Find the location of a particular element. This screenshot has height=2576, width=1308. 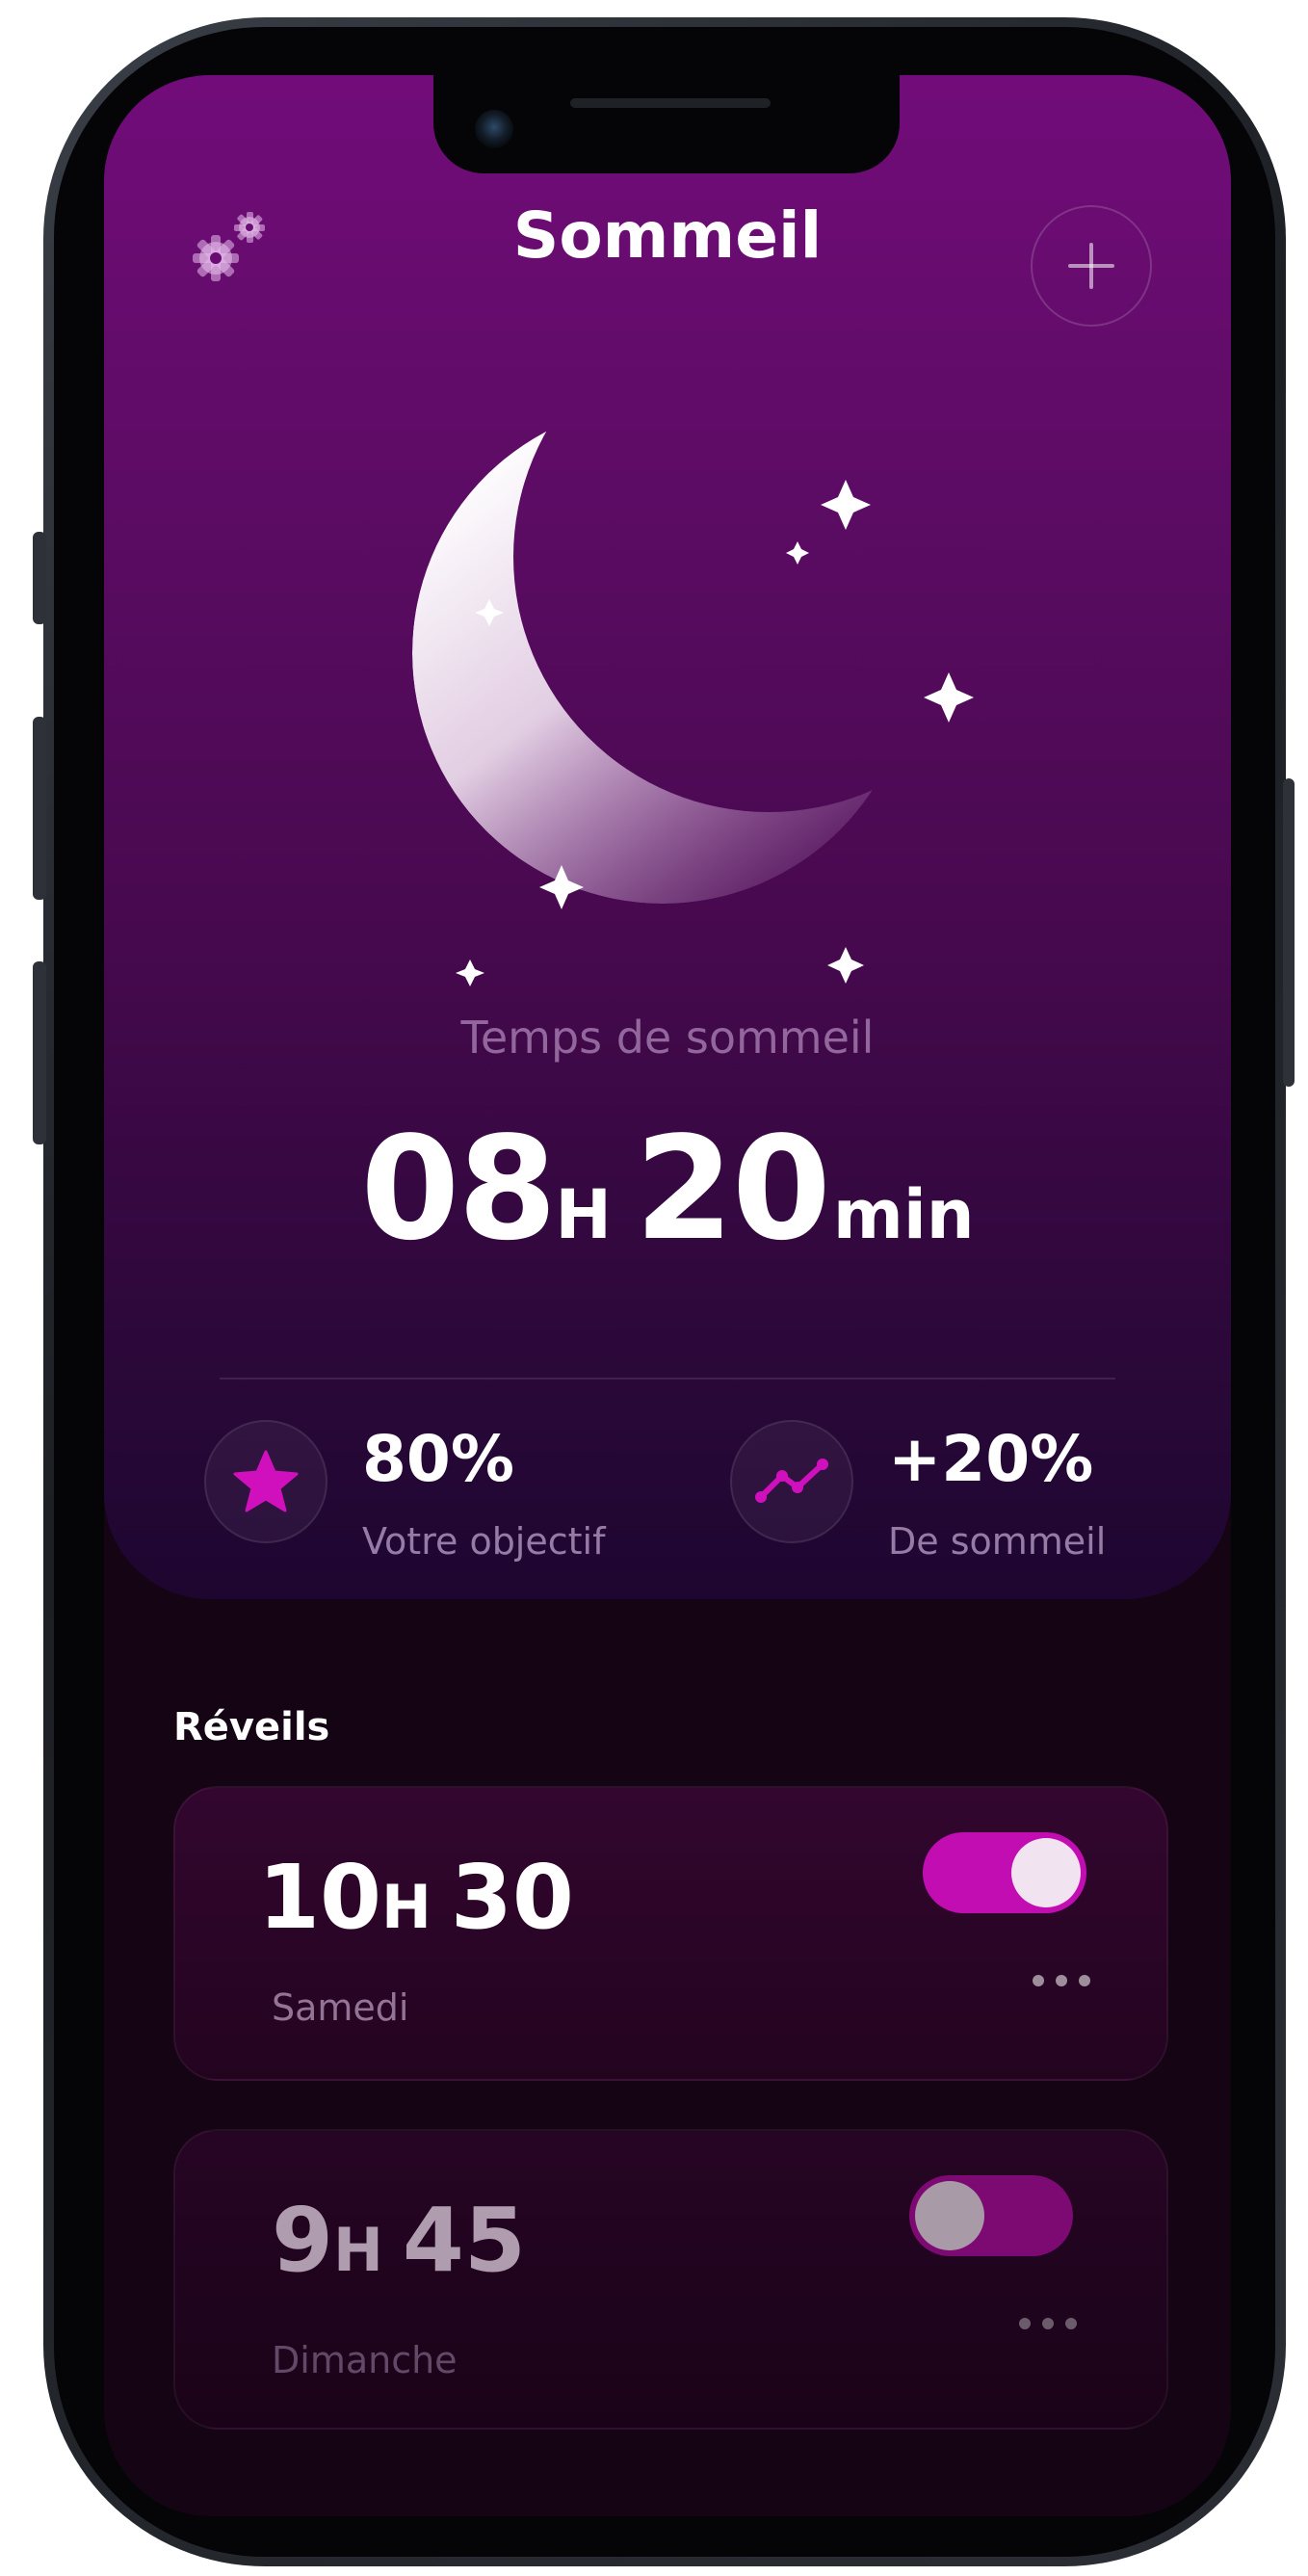

speaker-grille is located at coordinates (670, 103).